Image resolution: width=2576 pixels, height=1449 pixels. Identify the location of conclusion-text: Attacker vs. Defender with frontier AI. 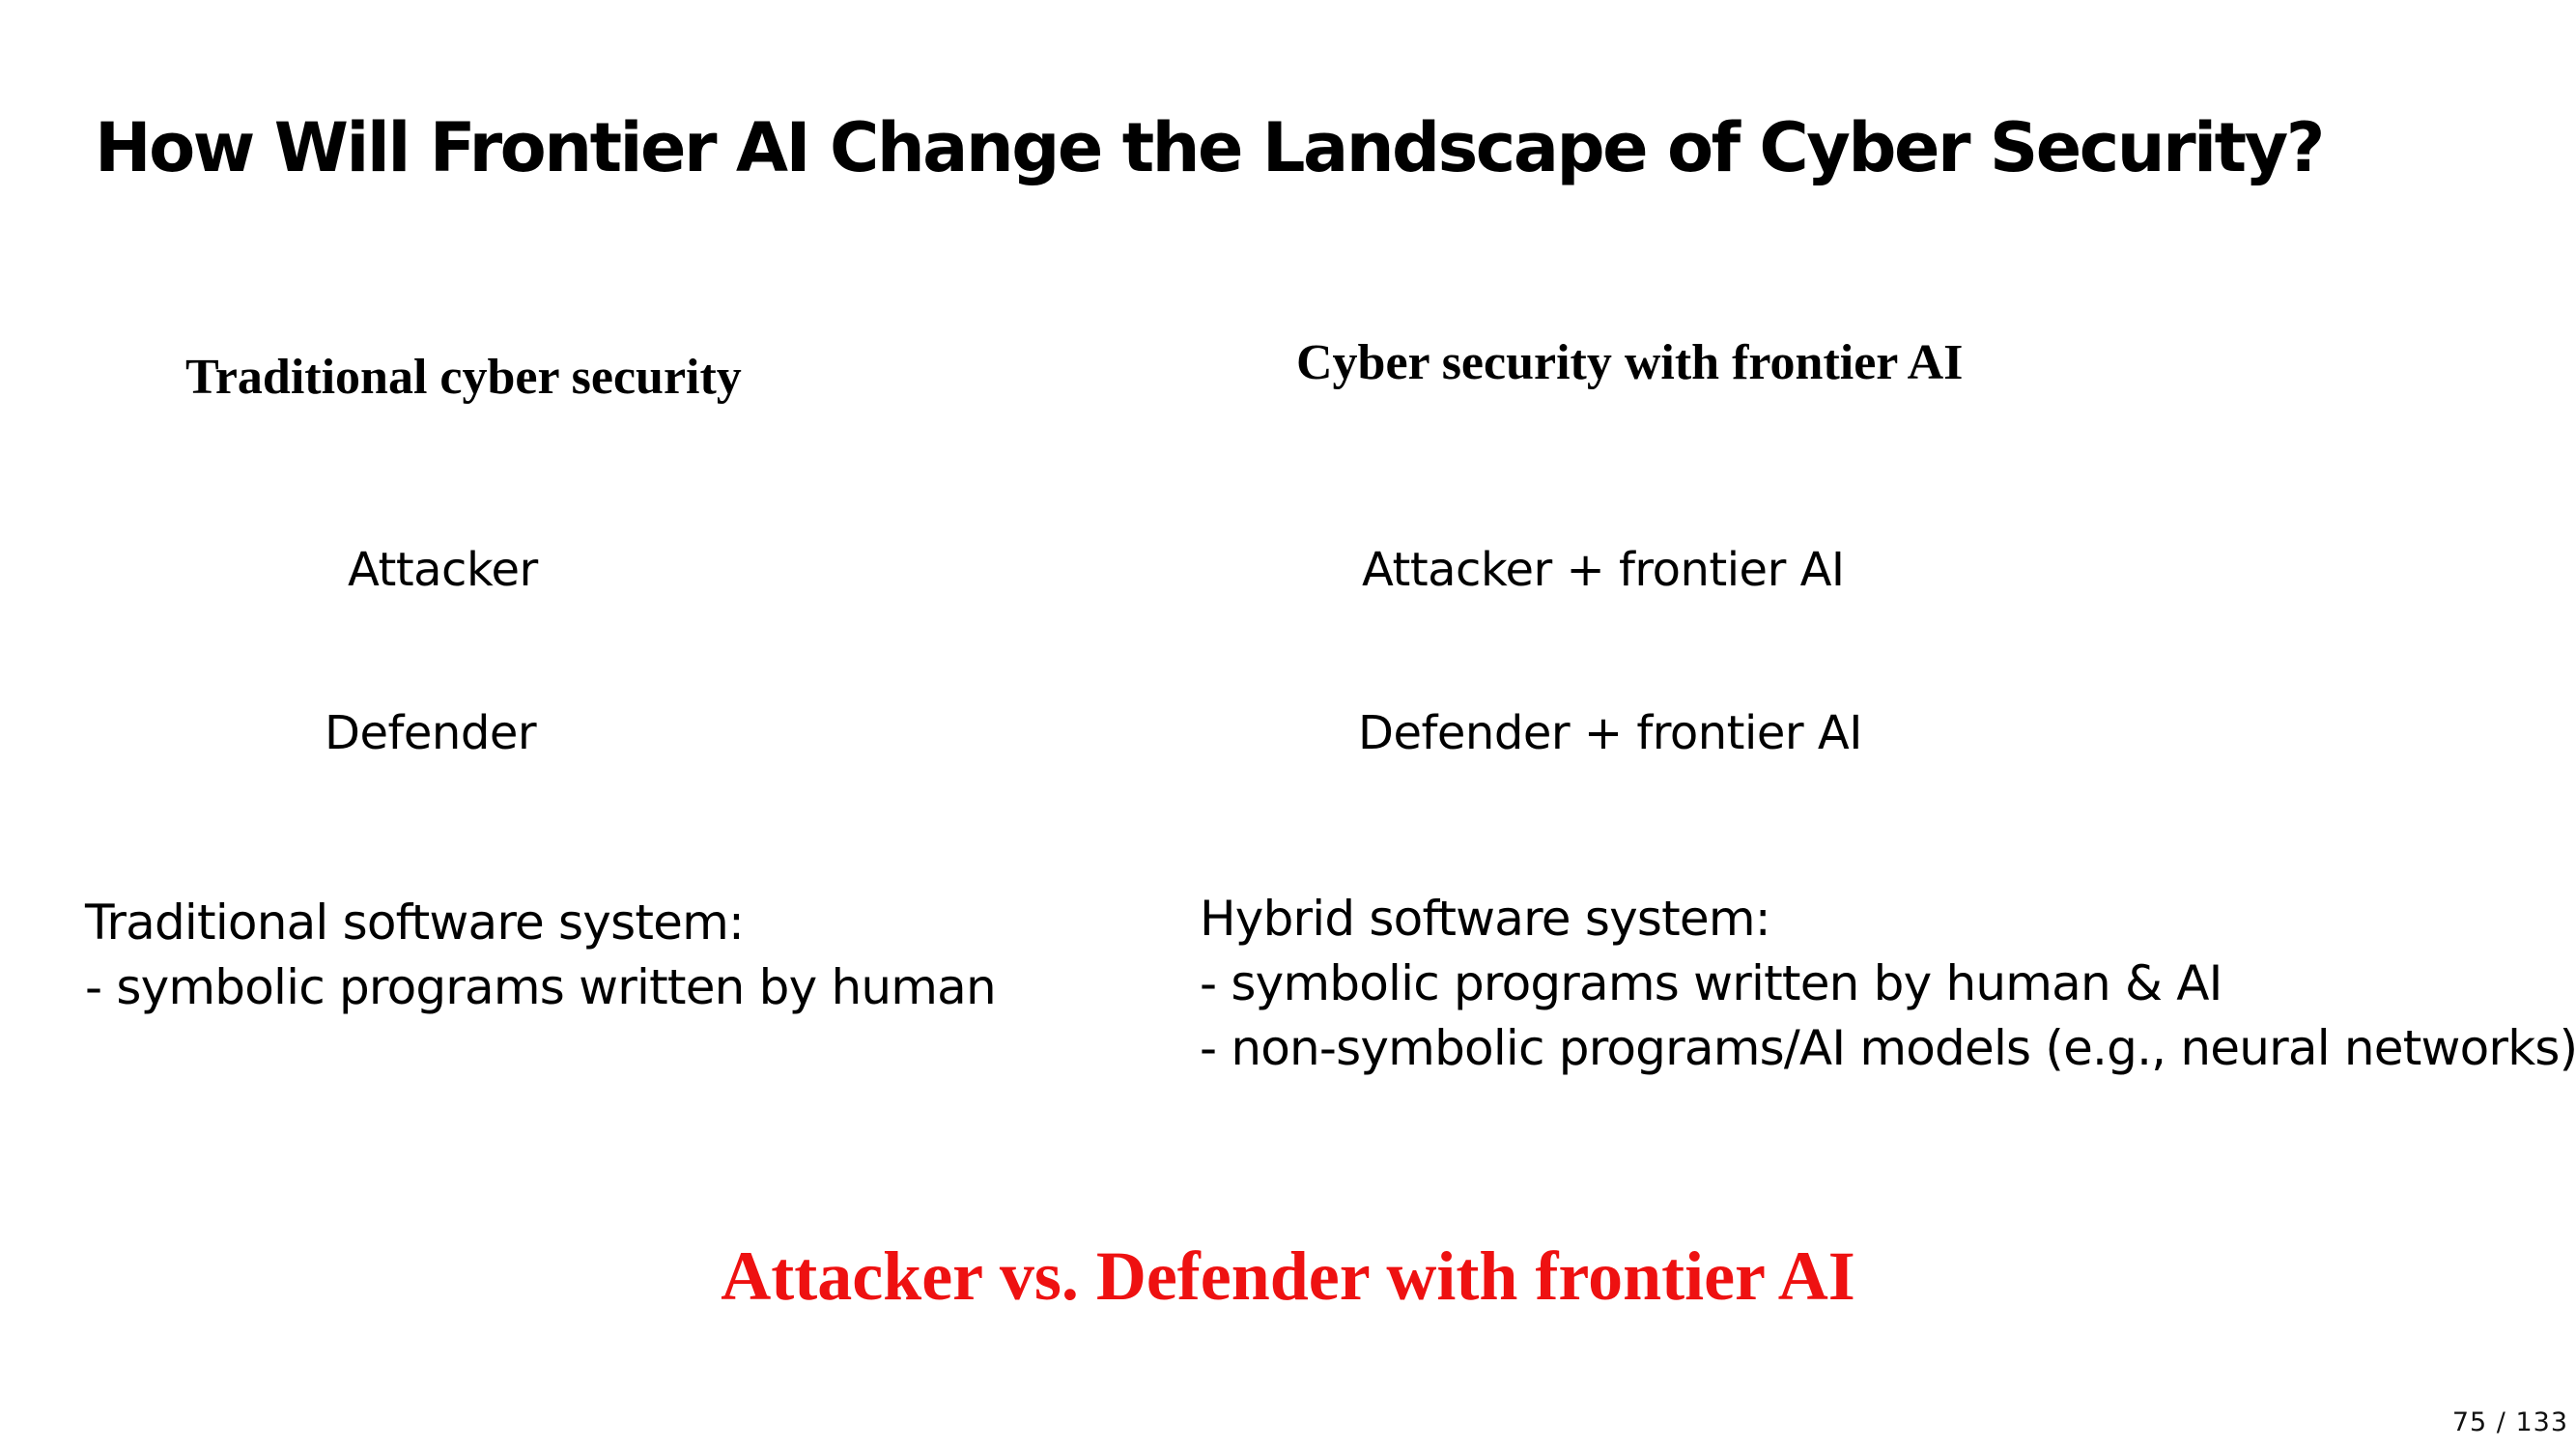
(1288, 1276).